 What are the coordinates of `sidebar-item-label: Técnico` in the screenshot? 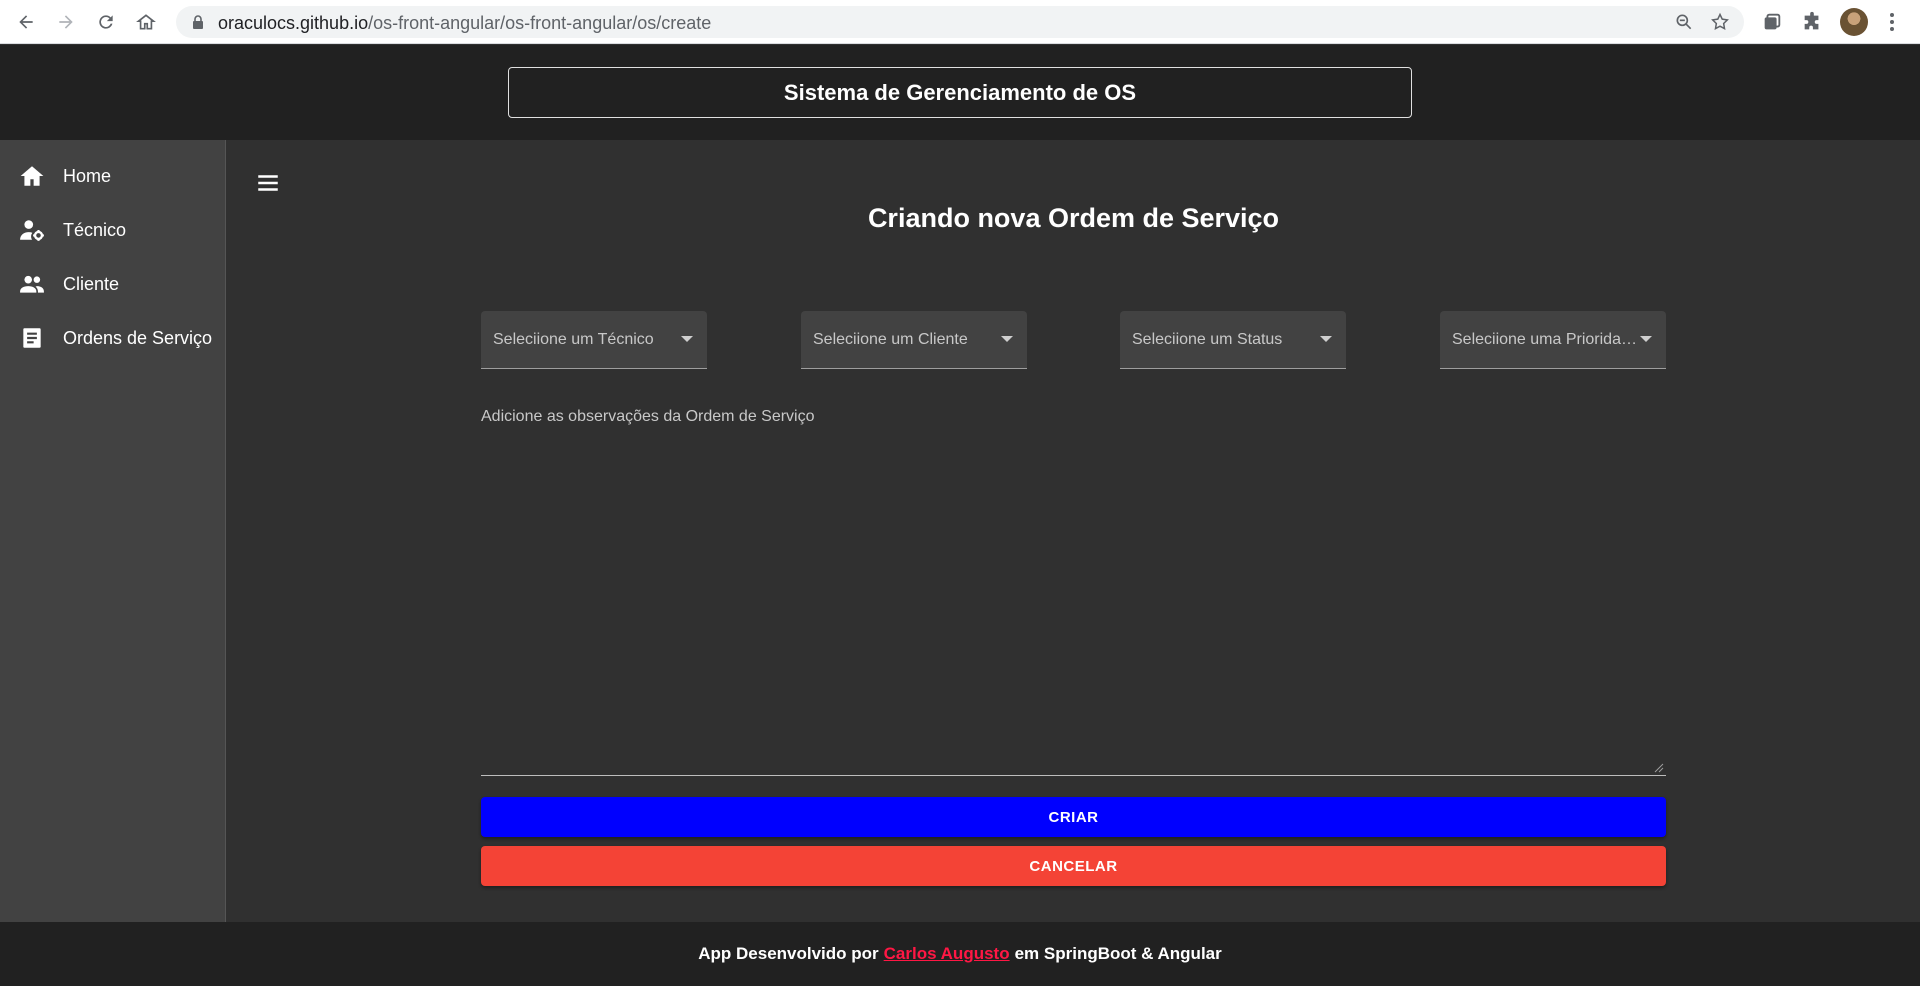 It's located at (95, 229).